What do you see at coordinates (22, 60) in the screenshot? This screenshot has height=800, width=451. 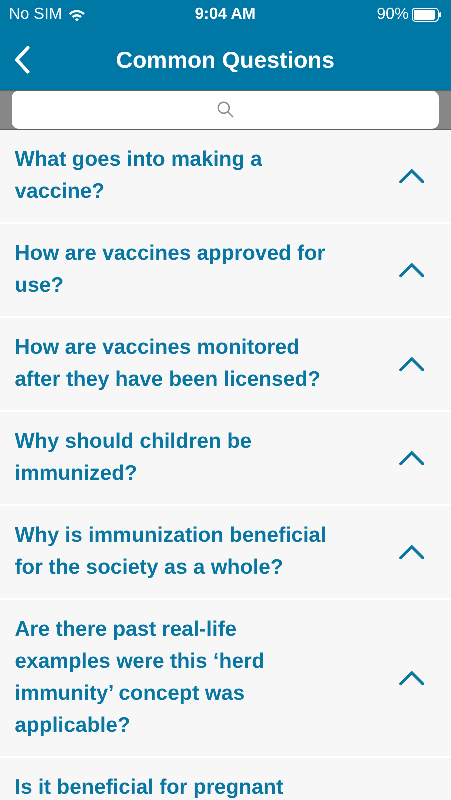 I see `back-chevron-icon` at bounding box center [22, 60].